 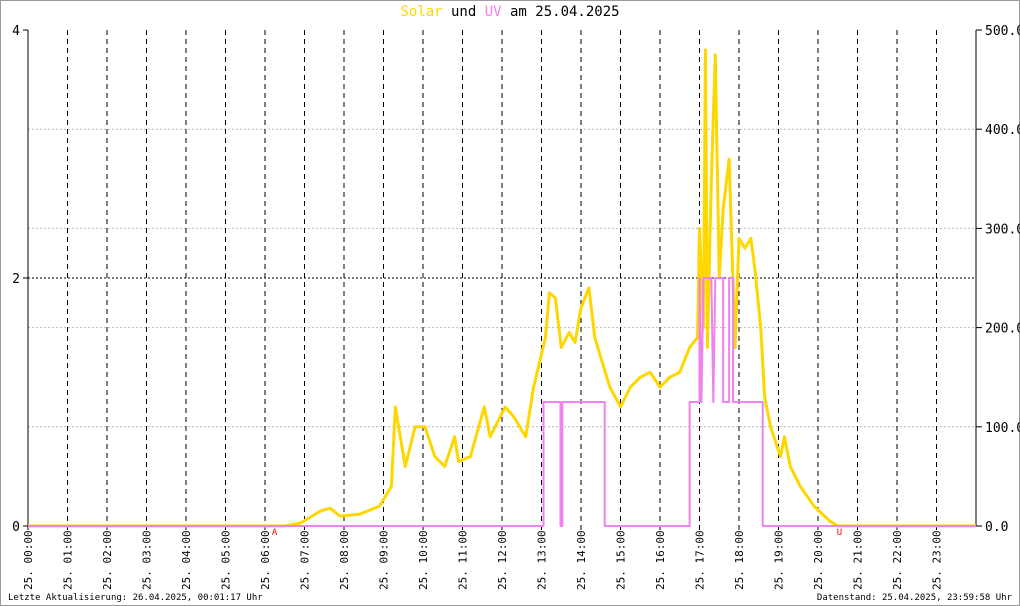 What do you see at coordinates (937, 560) in the screenshot?
I see `x-tick-label: 25. 23:00` at bounding box center [937, 560].